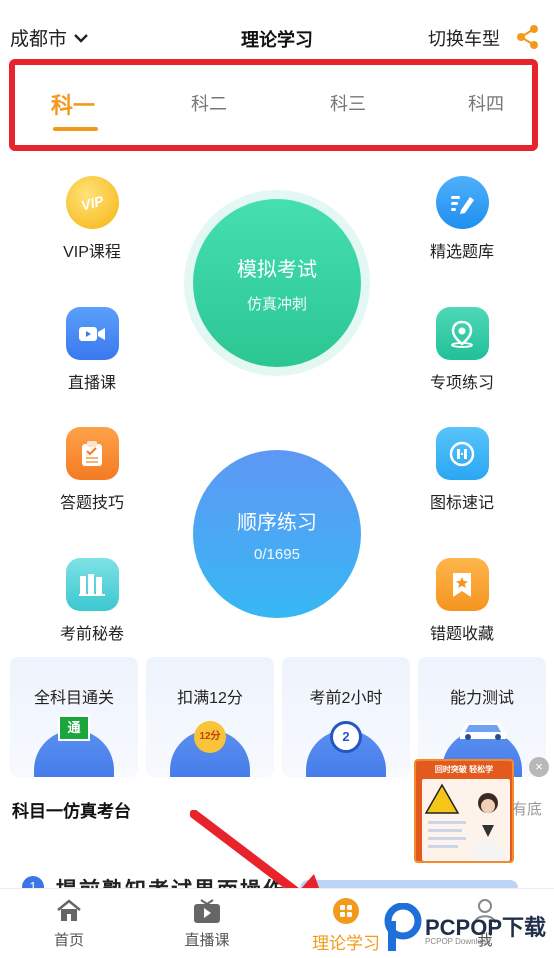  What do you see at coordinates (464, 769) in the screenshot?
I see `video-title: 回时突破 轻松学` at bounding box center [464, 769].